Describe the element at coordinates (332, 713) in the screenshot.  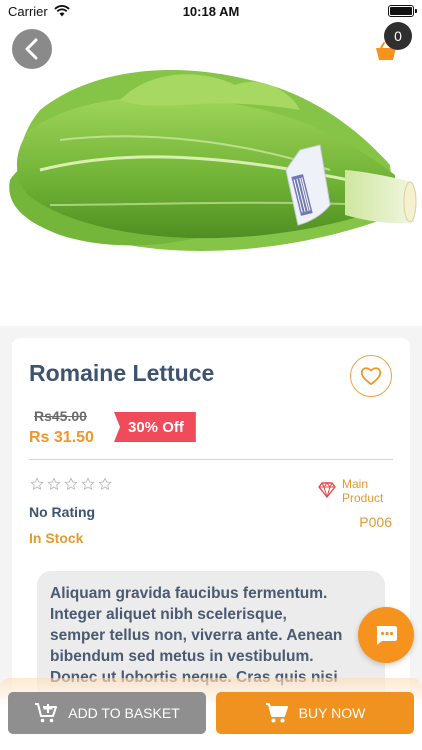
I see `buy-now-label: BUY NOW` at that location.